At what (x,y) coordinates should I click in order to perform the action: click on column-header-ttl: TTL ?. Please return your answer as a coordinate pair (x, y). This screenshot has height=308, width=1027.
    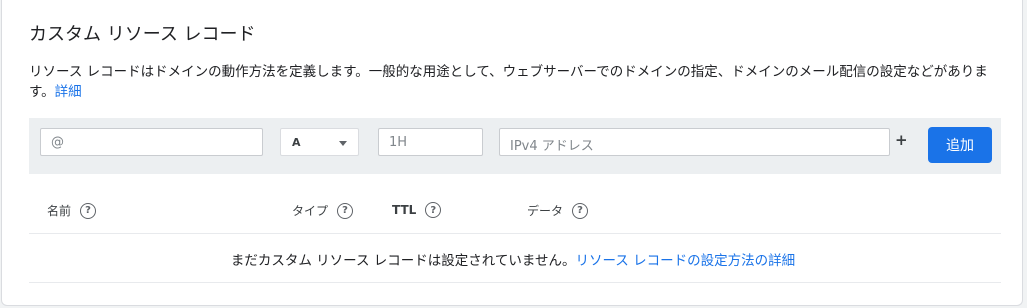
    Looking at the image, I should click on (417, 210).